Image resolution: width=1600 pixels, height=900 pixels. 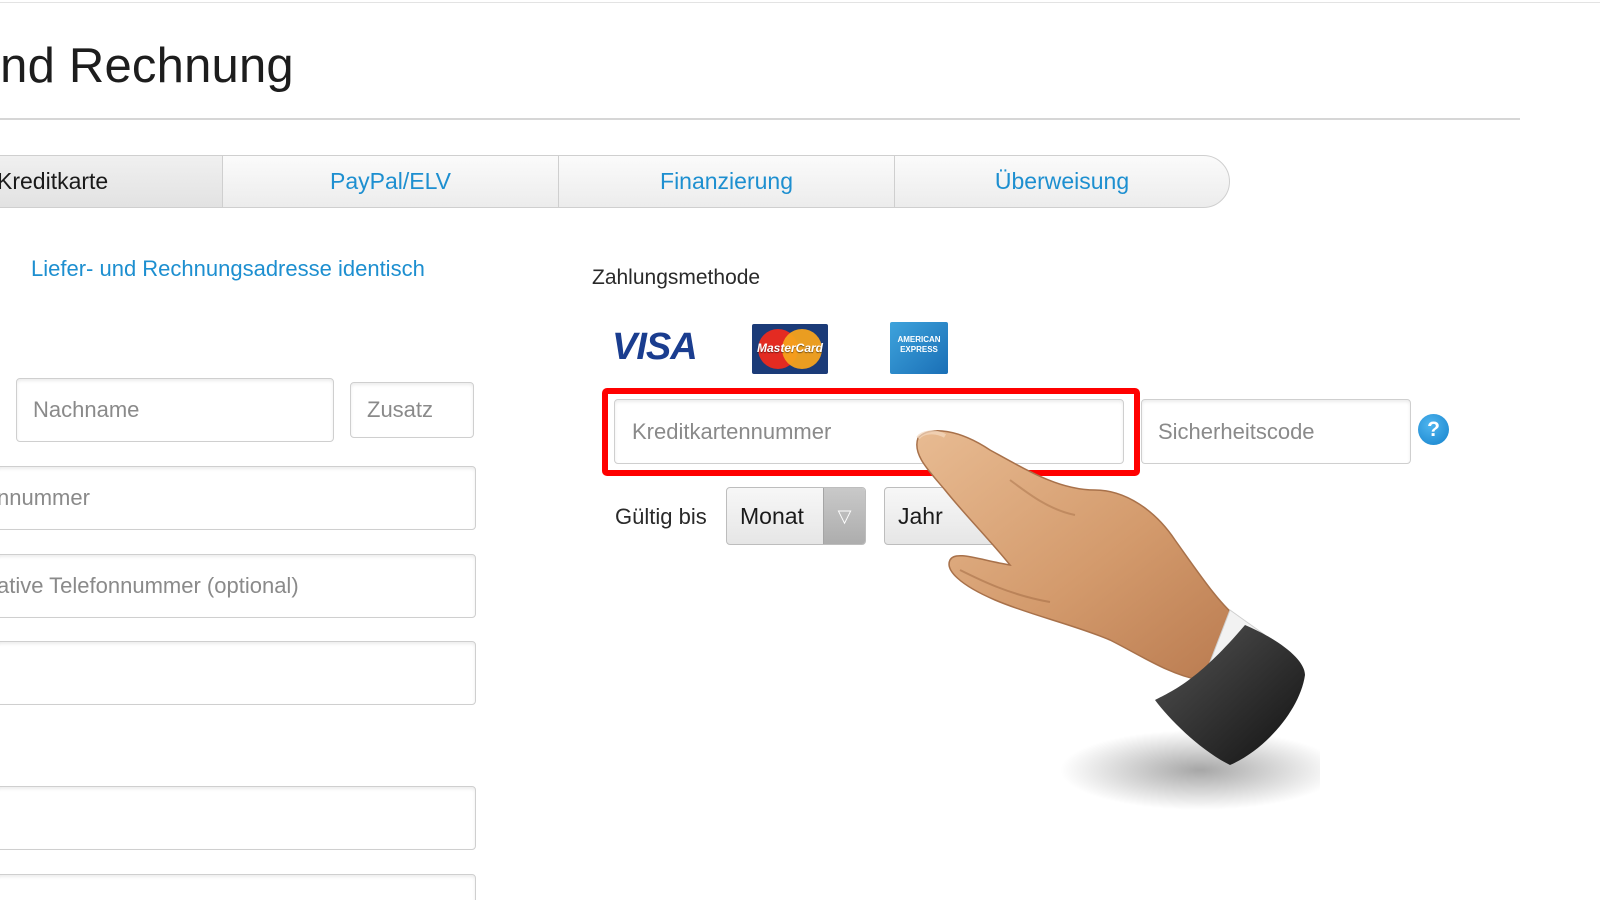 I want to click on visa-logo-text: VISA, so click(x=655, y=347).